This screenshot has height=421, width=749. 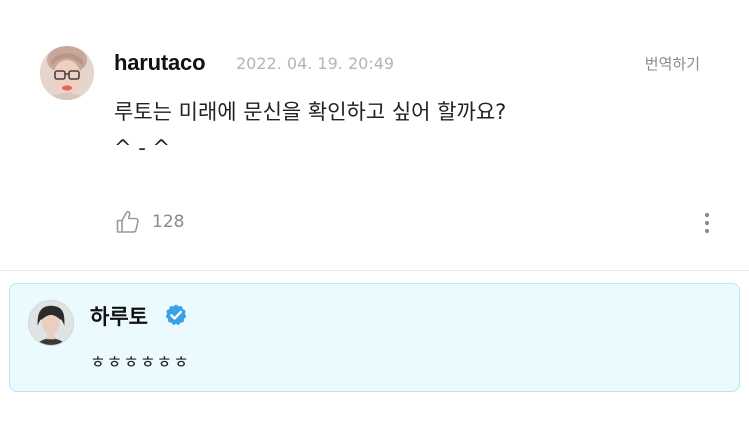 I want to click on user-avatar-image, so click(x=67, y=73).